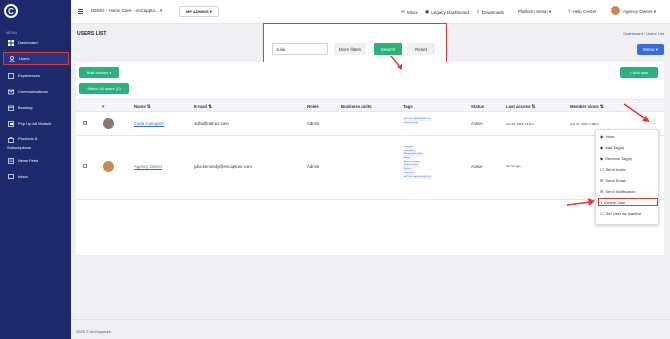 This screenshot has width=670, height=339. I want to click on sidebar-item-label: Inbox, so click(23, 176).